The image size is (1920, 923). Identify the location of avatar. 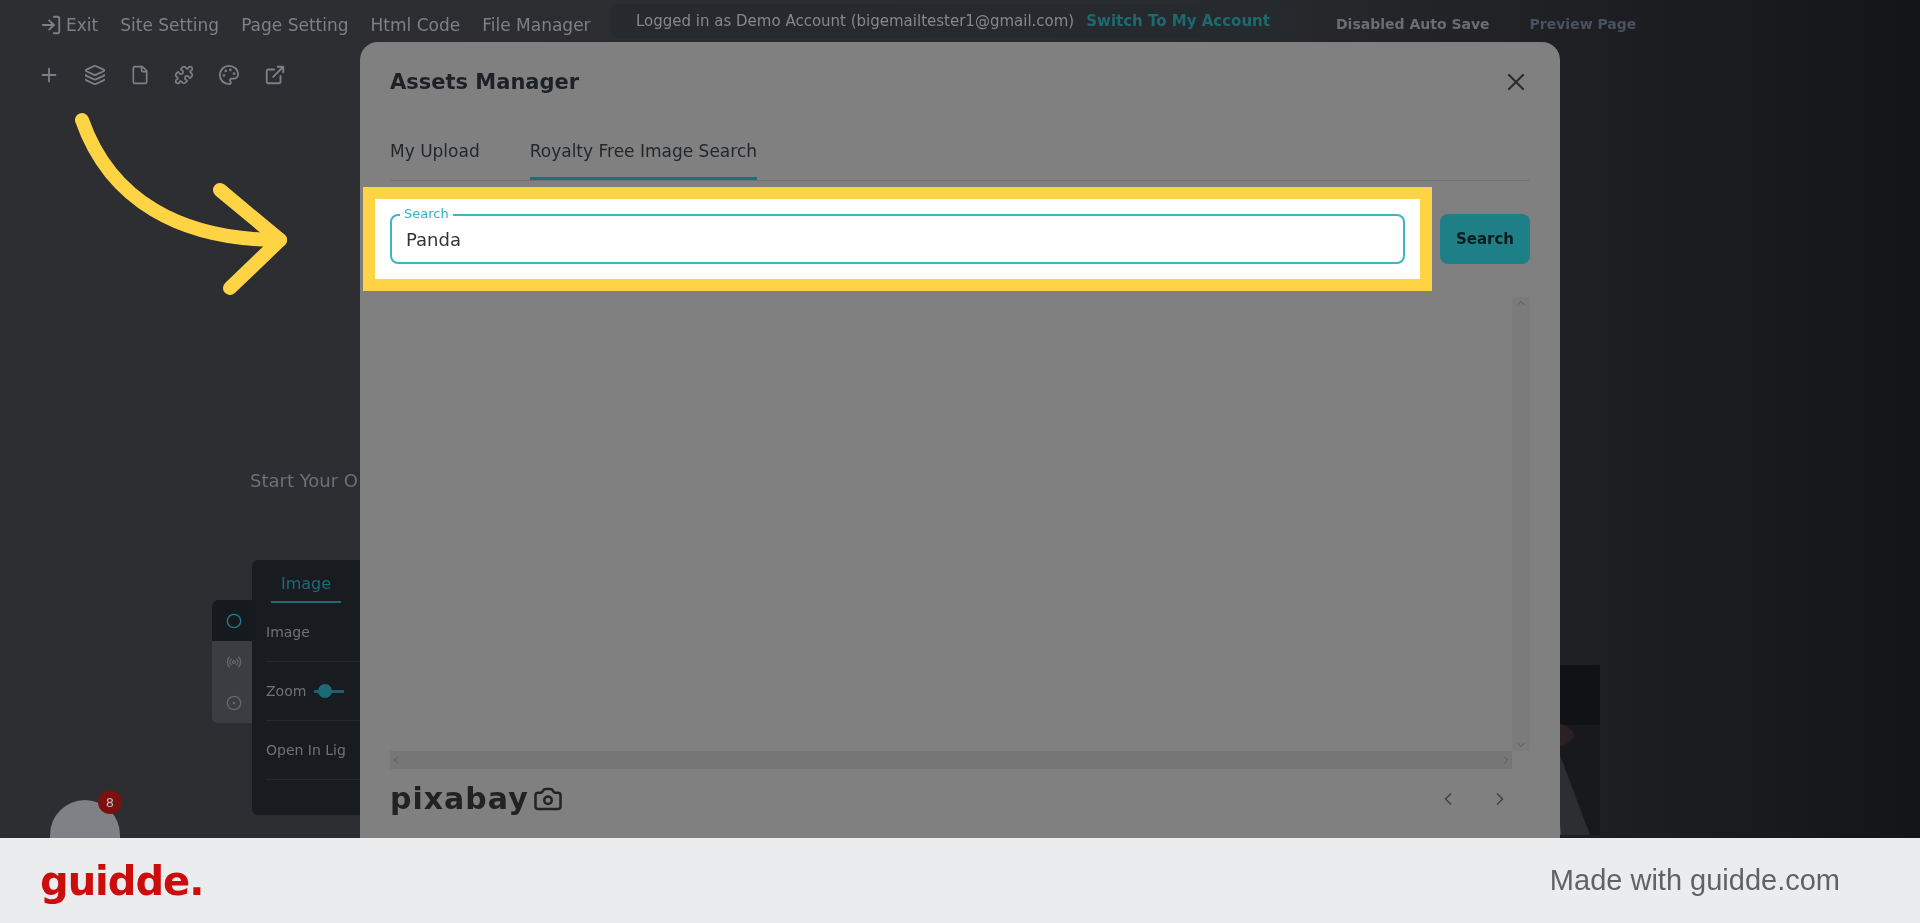
(85, 819).